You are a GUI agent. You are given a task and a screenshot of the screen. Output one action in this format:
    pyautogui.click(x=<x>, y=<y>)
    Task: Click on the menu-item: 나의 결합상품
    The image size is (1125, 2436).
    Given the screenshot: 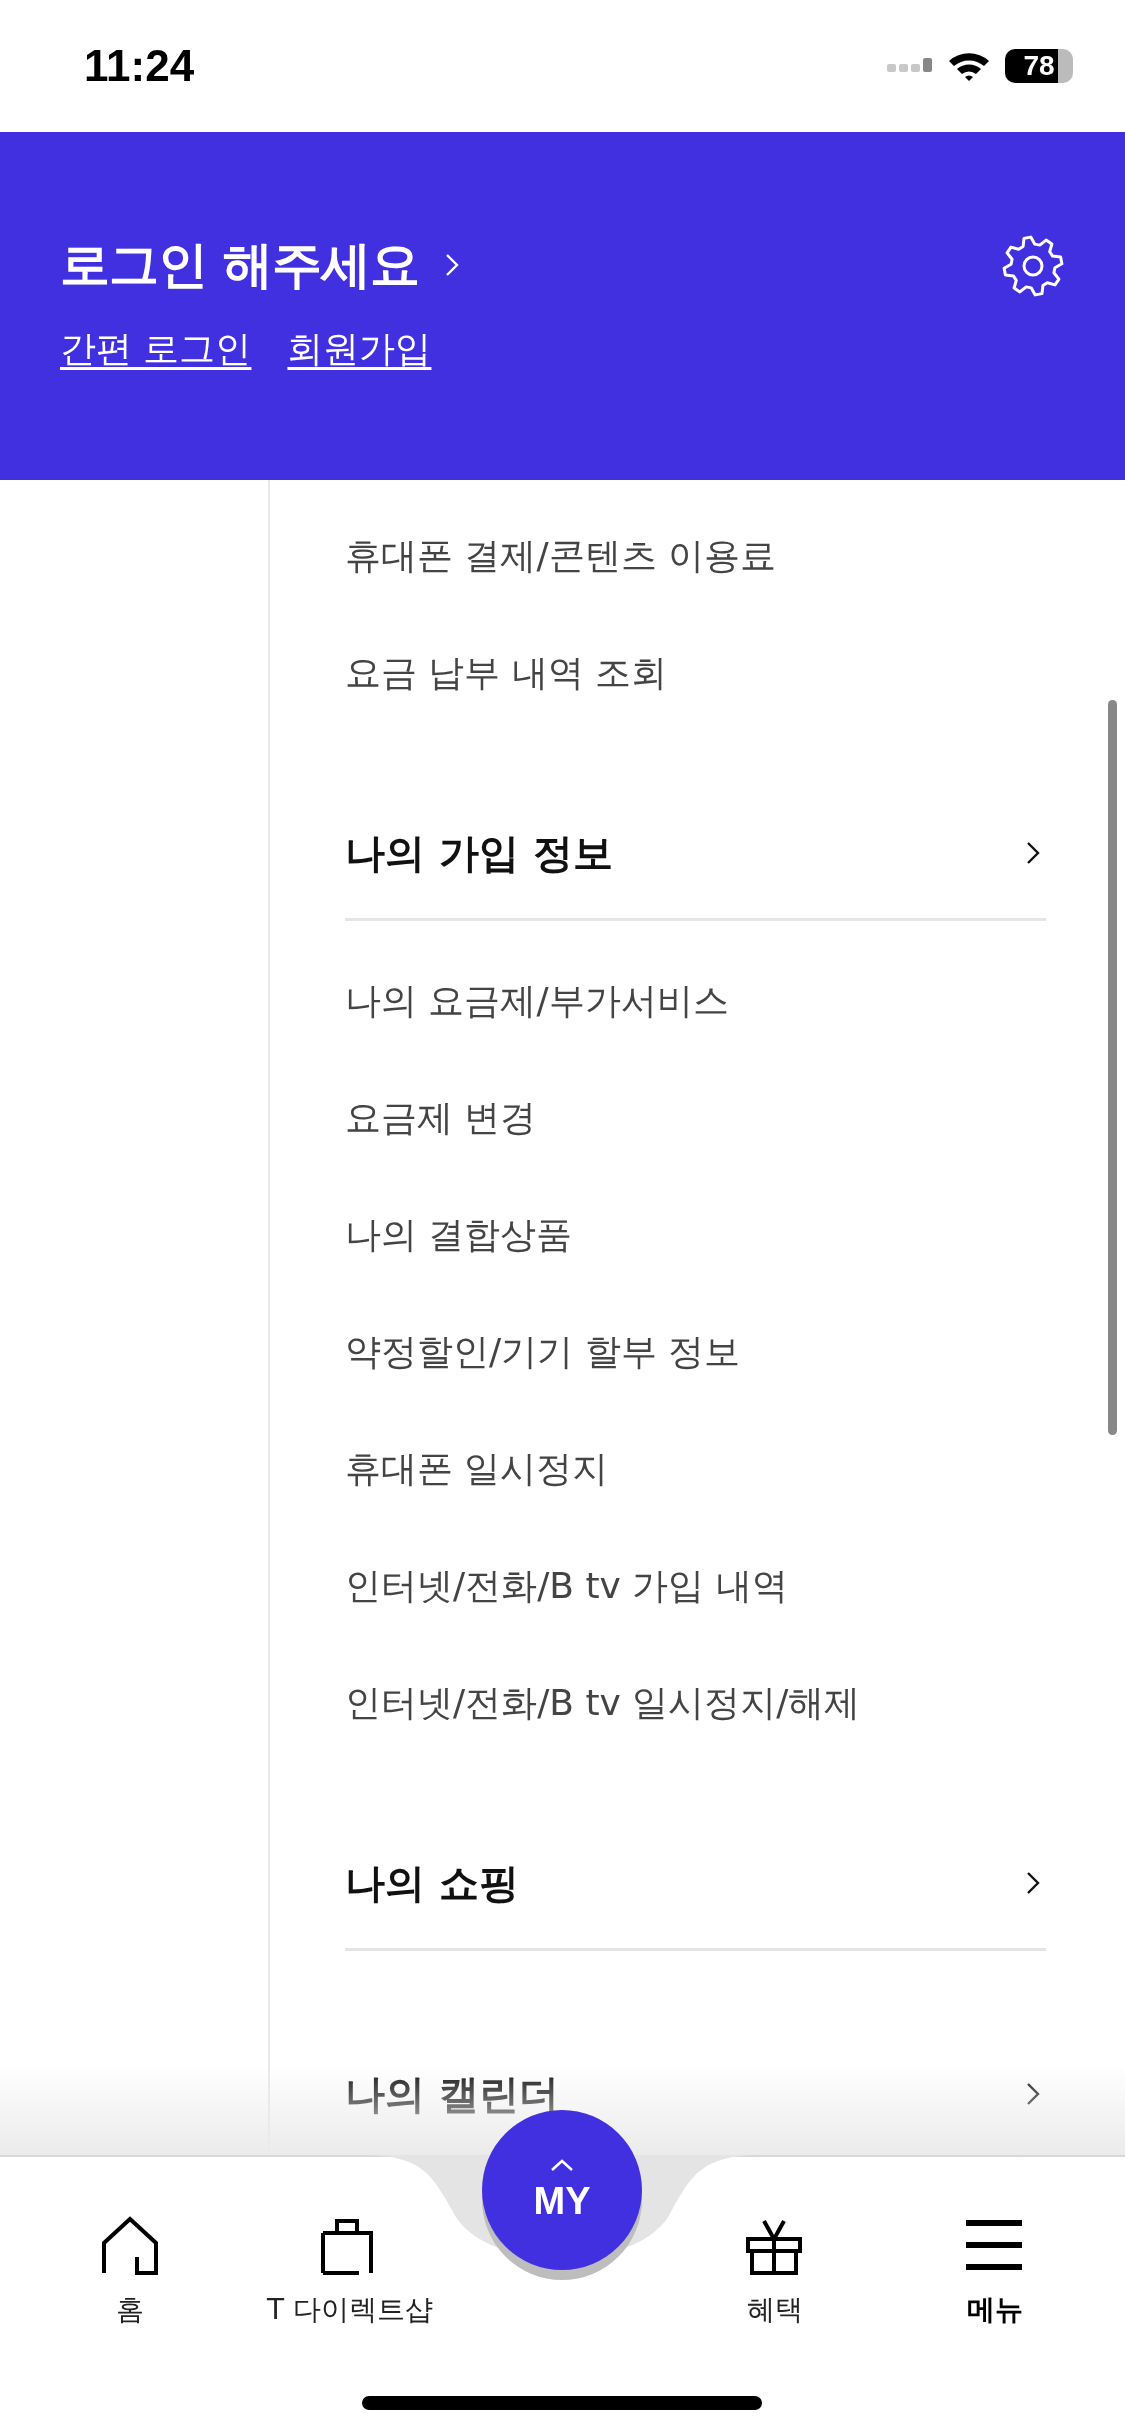 What is the action you would take?
    pyautogui.click(x=695, y=1235)
    